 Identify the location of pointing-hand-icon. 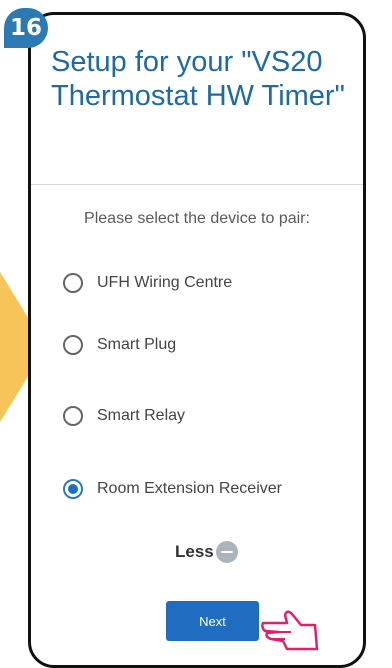
(290, 630).